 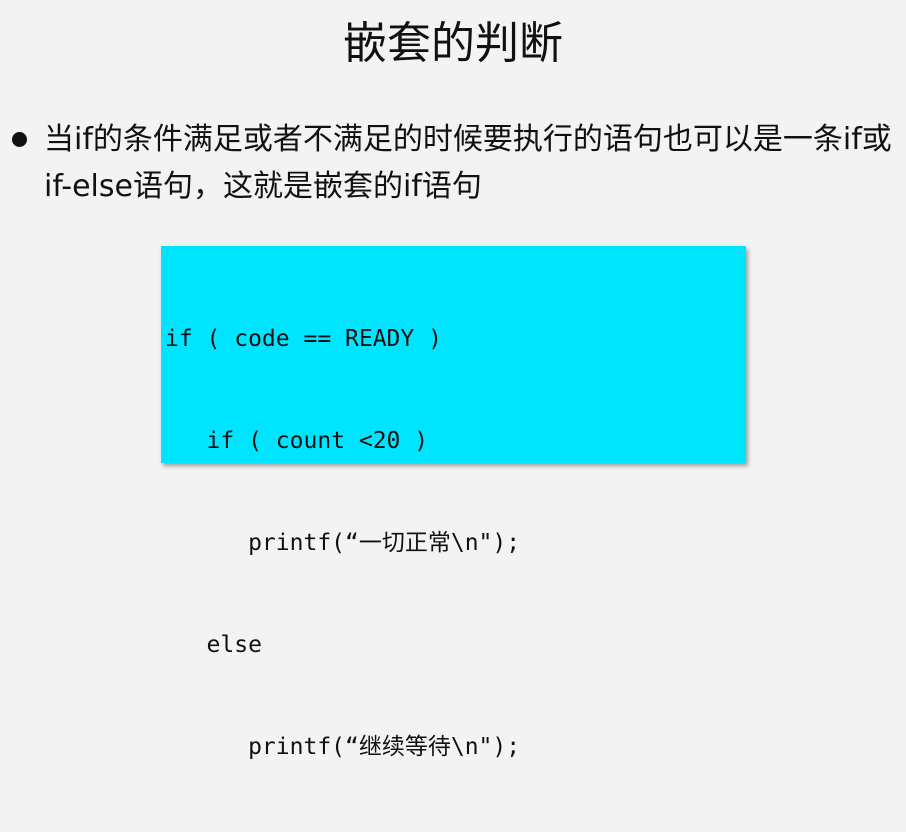 What do you see at coordinates (303, 339) in the screenshot?
I see `code-line: if ( code == READY )` at bounding box center [303, 339].